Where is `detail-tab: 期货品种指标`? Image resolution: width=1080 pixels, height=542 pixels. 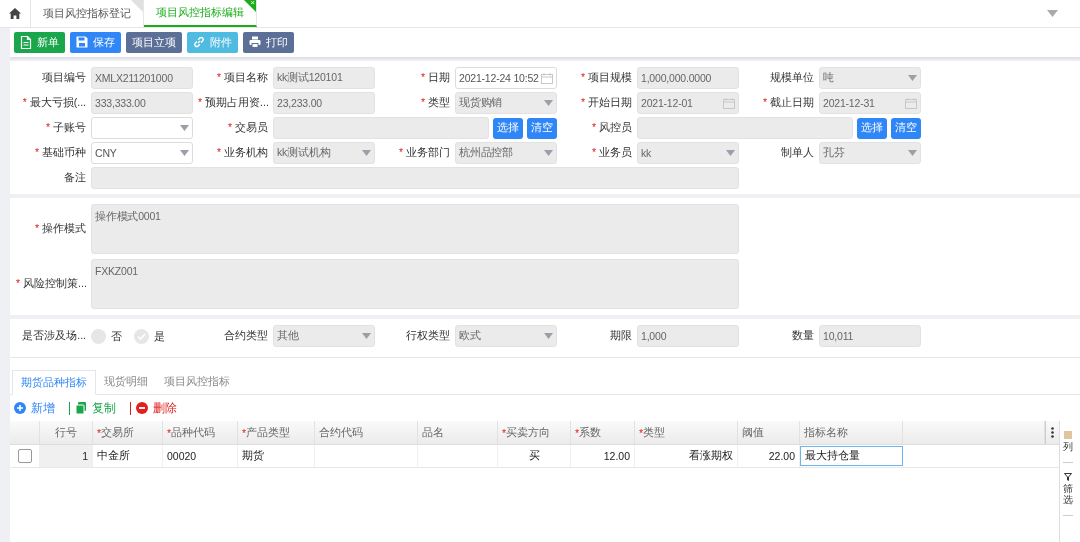 detail-tab: 期货品种指标 is located at coordinates (54, 382).